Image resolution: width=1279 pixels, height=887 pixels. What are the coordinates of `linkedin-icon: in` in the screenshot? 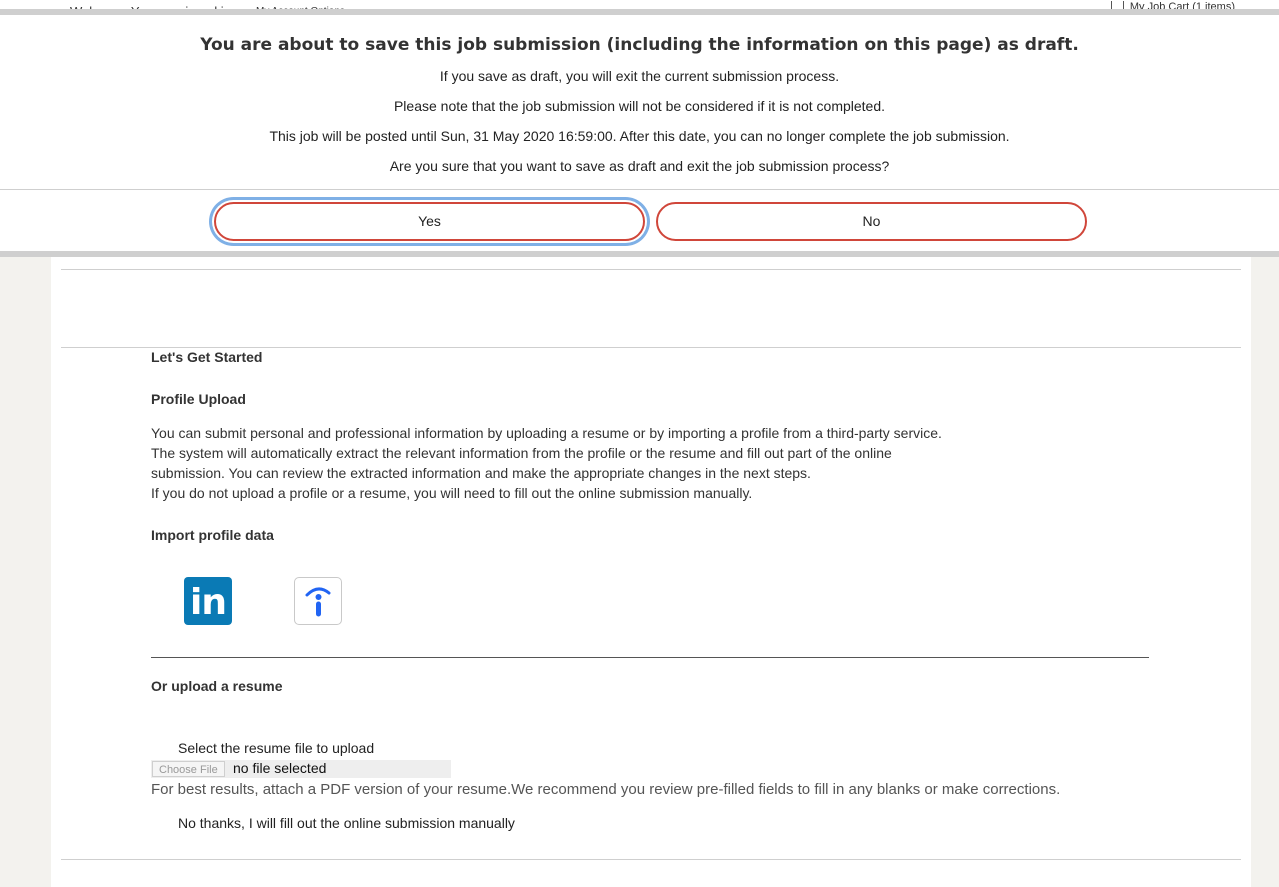 It's located at (208, 601).